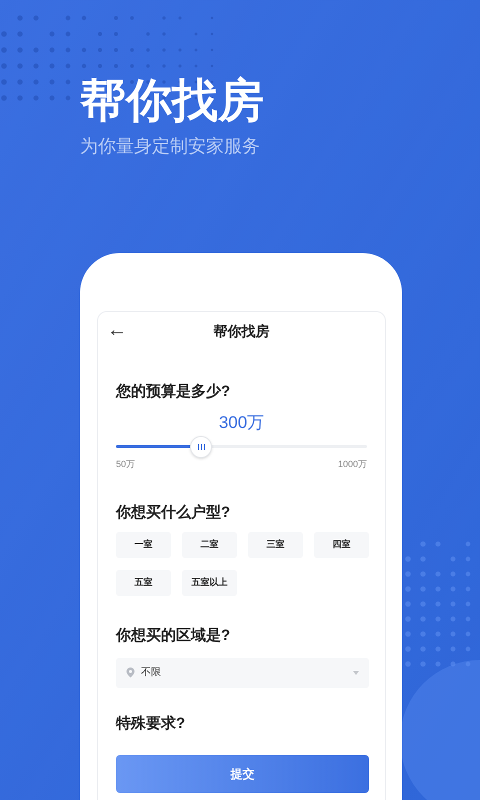 This screenshot has height=800, width=480. What do you see at coordinates (356, 672) in the screenshot?
I see `caret-icon` at bounding box center [356, 672].